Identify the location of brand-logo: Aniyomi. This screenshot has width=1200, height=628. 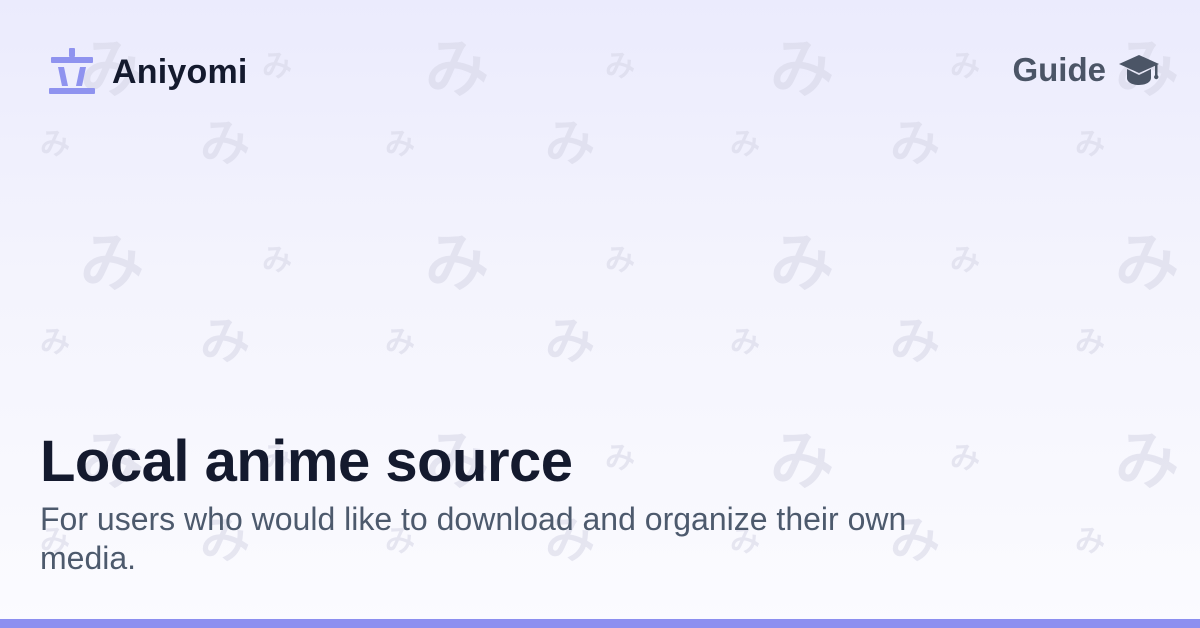
(147, 72).